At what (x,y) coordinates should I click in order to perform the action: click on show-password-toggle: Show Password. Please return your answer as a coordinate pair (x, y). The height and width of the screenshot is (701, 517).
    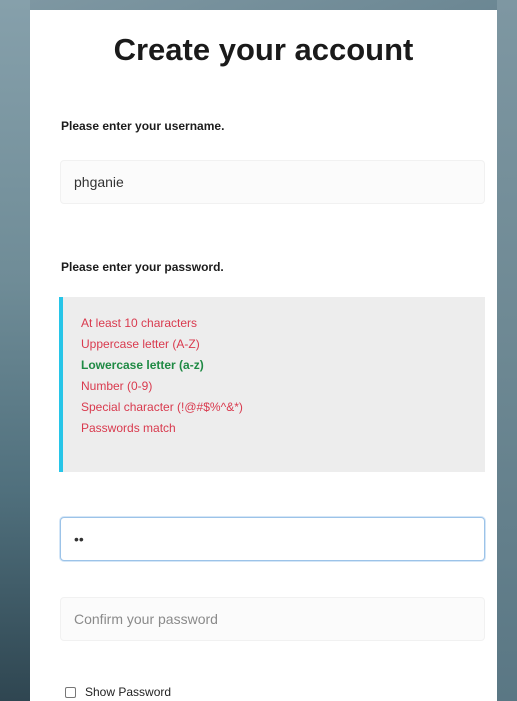
    Looking at the image, I should click on (118, 692).